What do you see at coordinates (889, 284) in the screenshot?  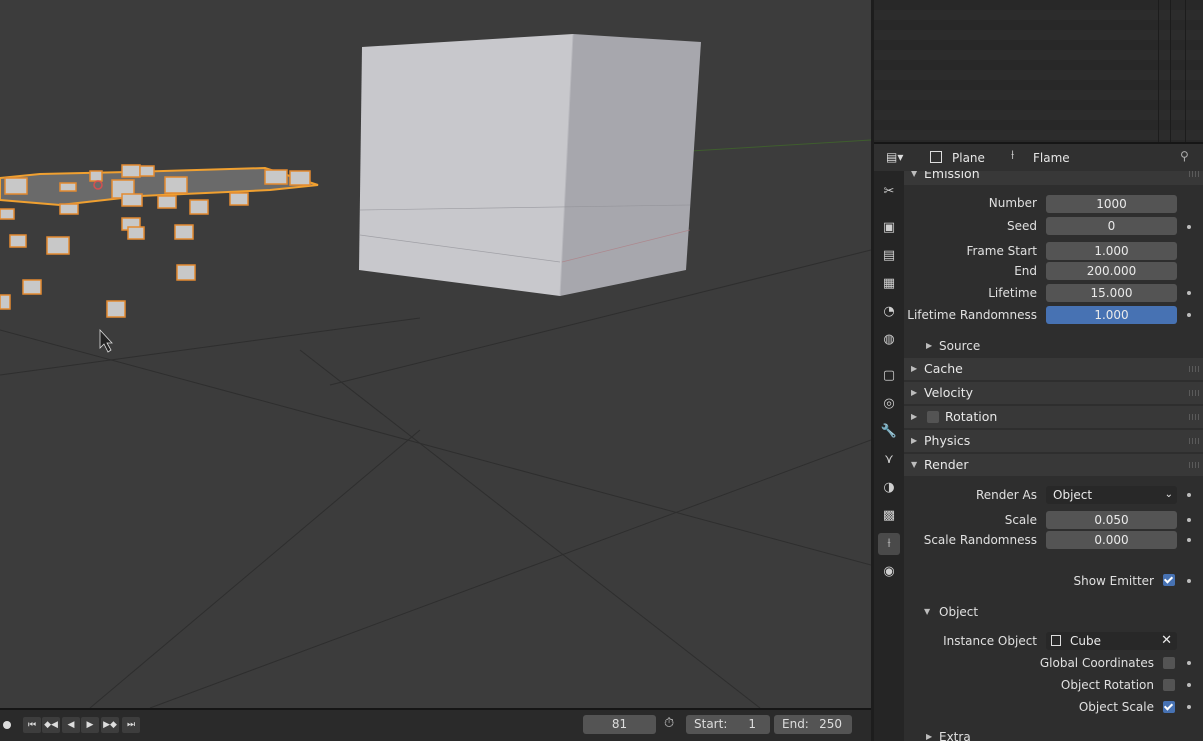 I see `view-layer-icon: ▦` at bounding box center [889, 284].